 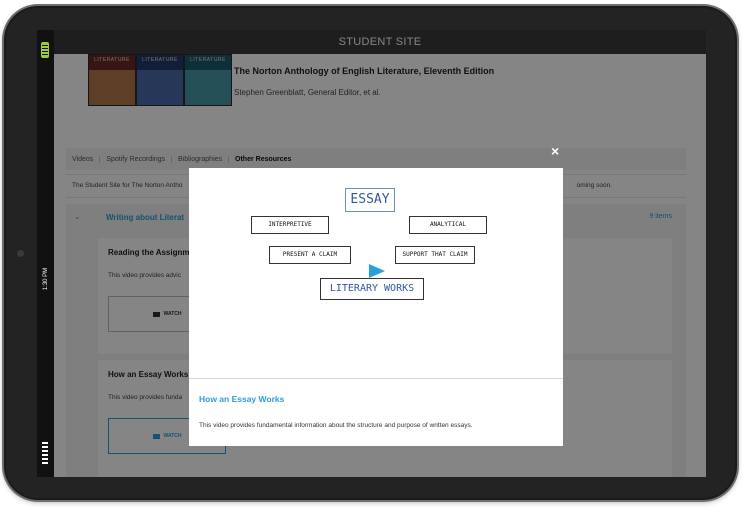 What do you see at coordinates (20, 253) in the screenshot?
I see `camera-icon` at bounding box center [20, 253].